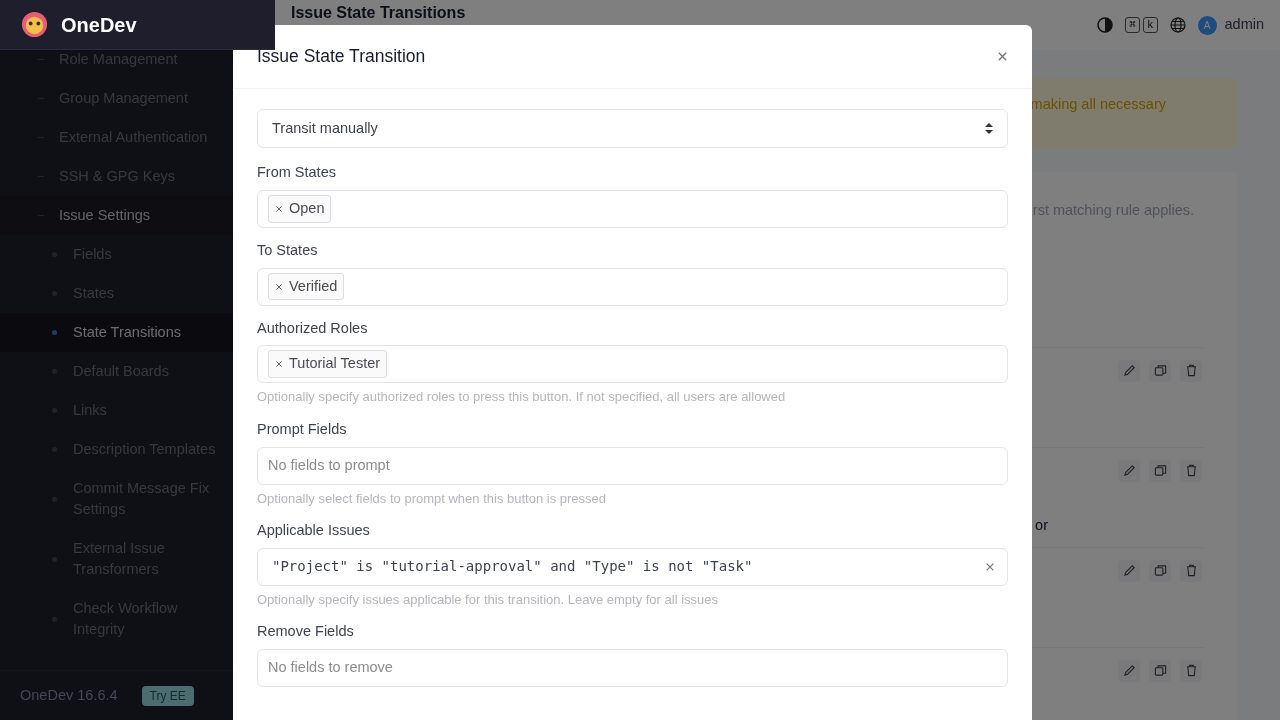  Describe the element at coordinates (54, 332) in the screenshot. I see `bullet-icon` at that location.